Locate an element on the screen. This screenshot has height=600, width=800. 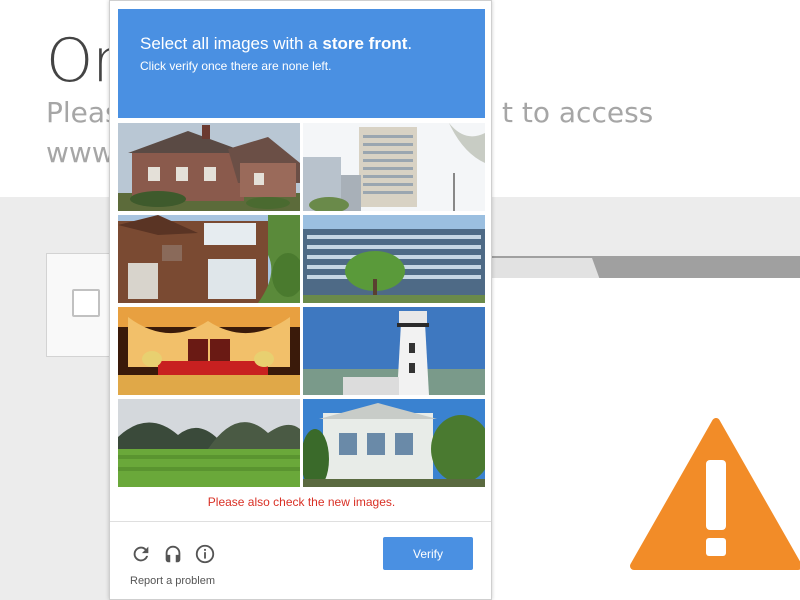
page-title: Or is located at coordinates (81, 61).